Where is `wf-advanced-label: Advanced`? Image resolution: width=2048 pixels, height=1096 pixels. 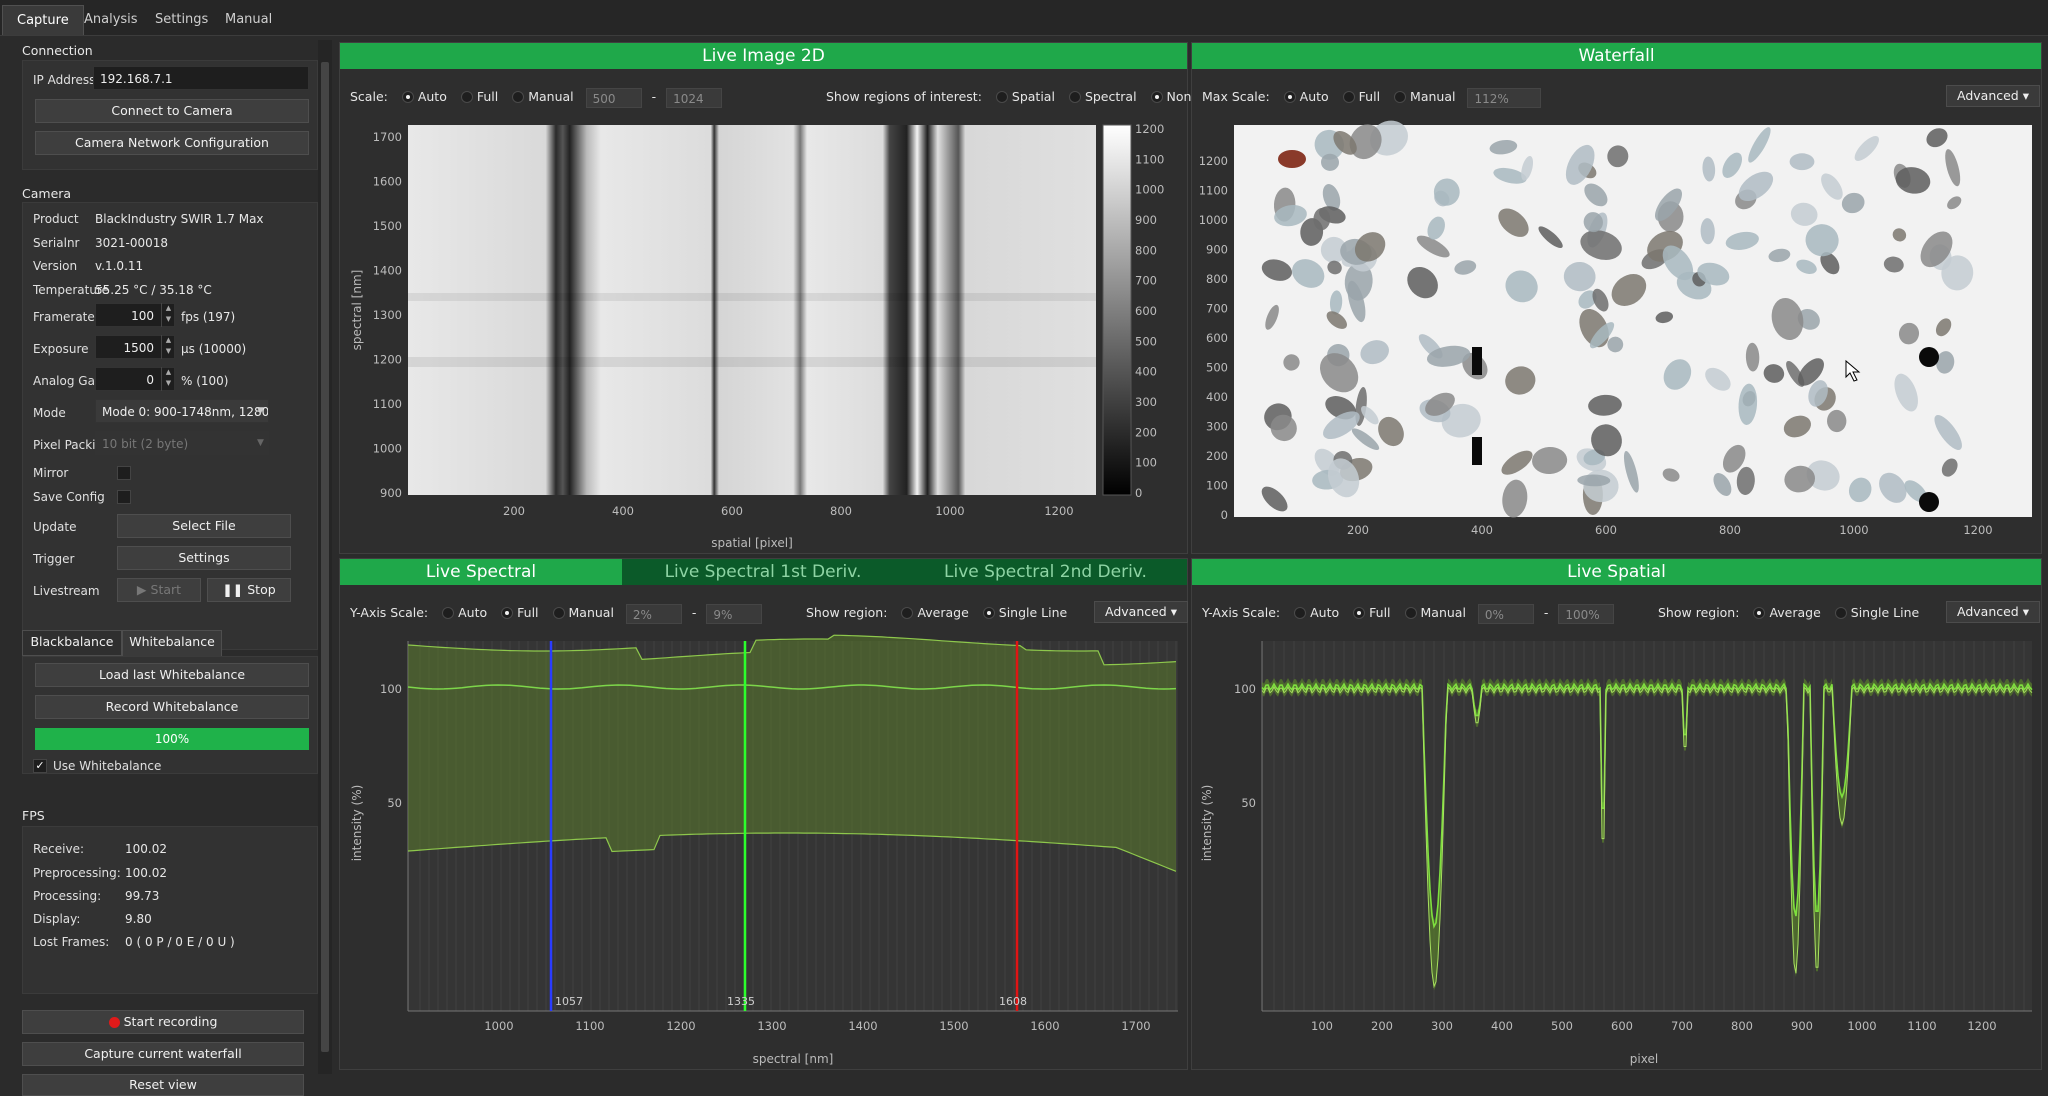
wf-advanced-label: Advanced is located at coordinates (1988, 95).